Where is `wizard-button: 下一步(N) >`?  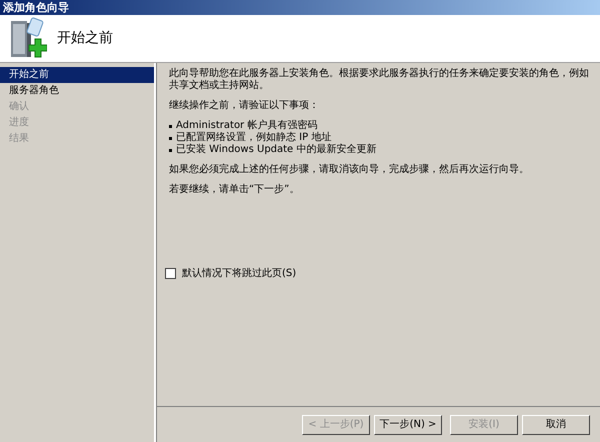 wizard-button: 下一步(N) > is located at coordinates (408, 424).